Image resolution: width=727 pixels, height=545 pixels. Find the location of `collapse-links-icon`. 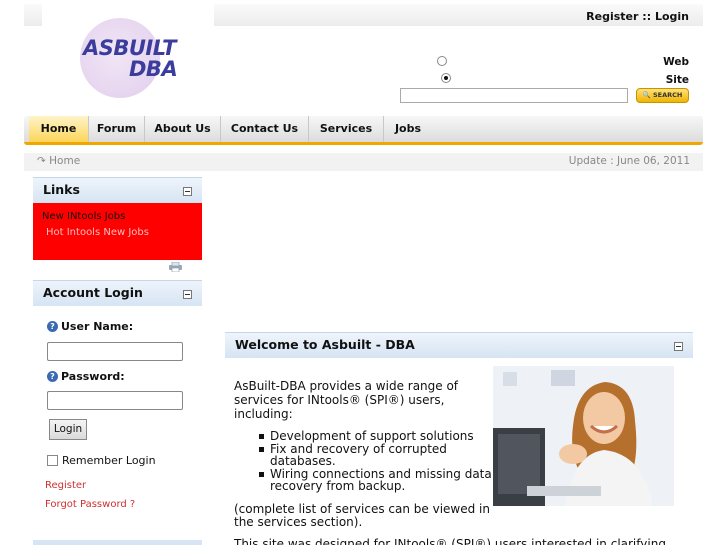

collapse-links-icon is located at coordinates (187, 191).